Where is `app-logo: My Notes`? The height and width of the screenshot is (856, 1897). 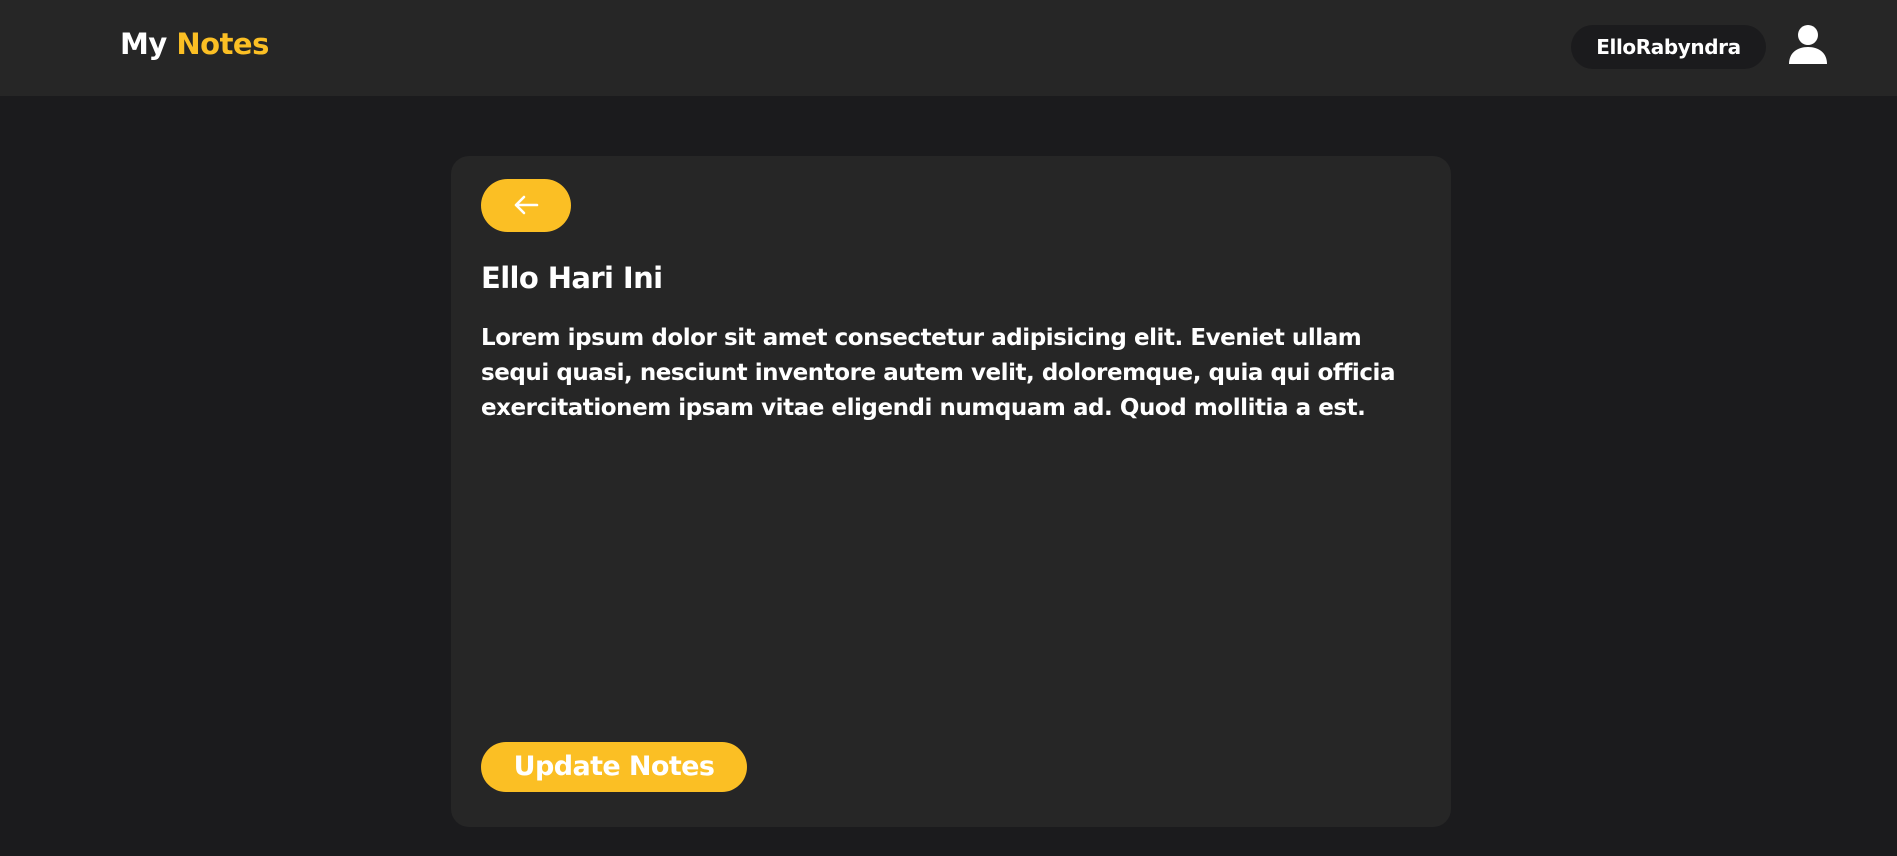
app-logo: My Notes is located at coordinates (194, 44).